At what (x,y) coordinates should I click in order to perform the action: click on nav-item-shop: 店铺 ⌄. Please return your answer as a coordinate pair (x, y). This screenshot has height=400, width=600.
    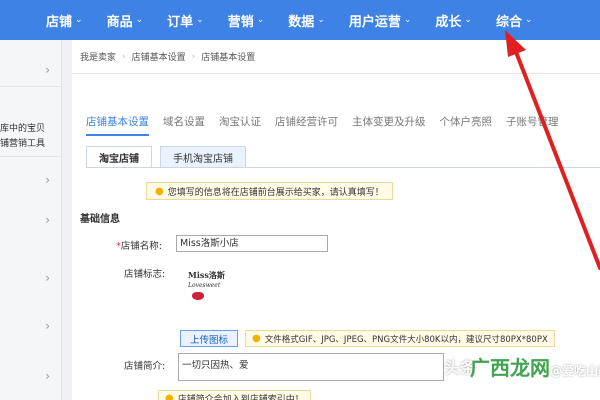
    Looking at the image, I should click on (64, 20).